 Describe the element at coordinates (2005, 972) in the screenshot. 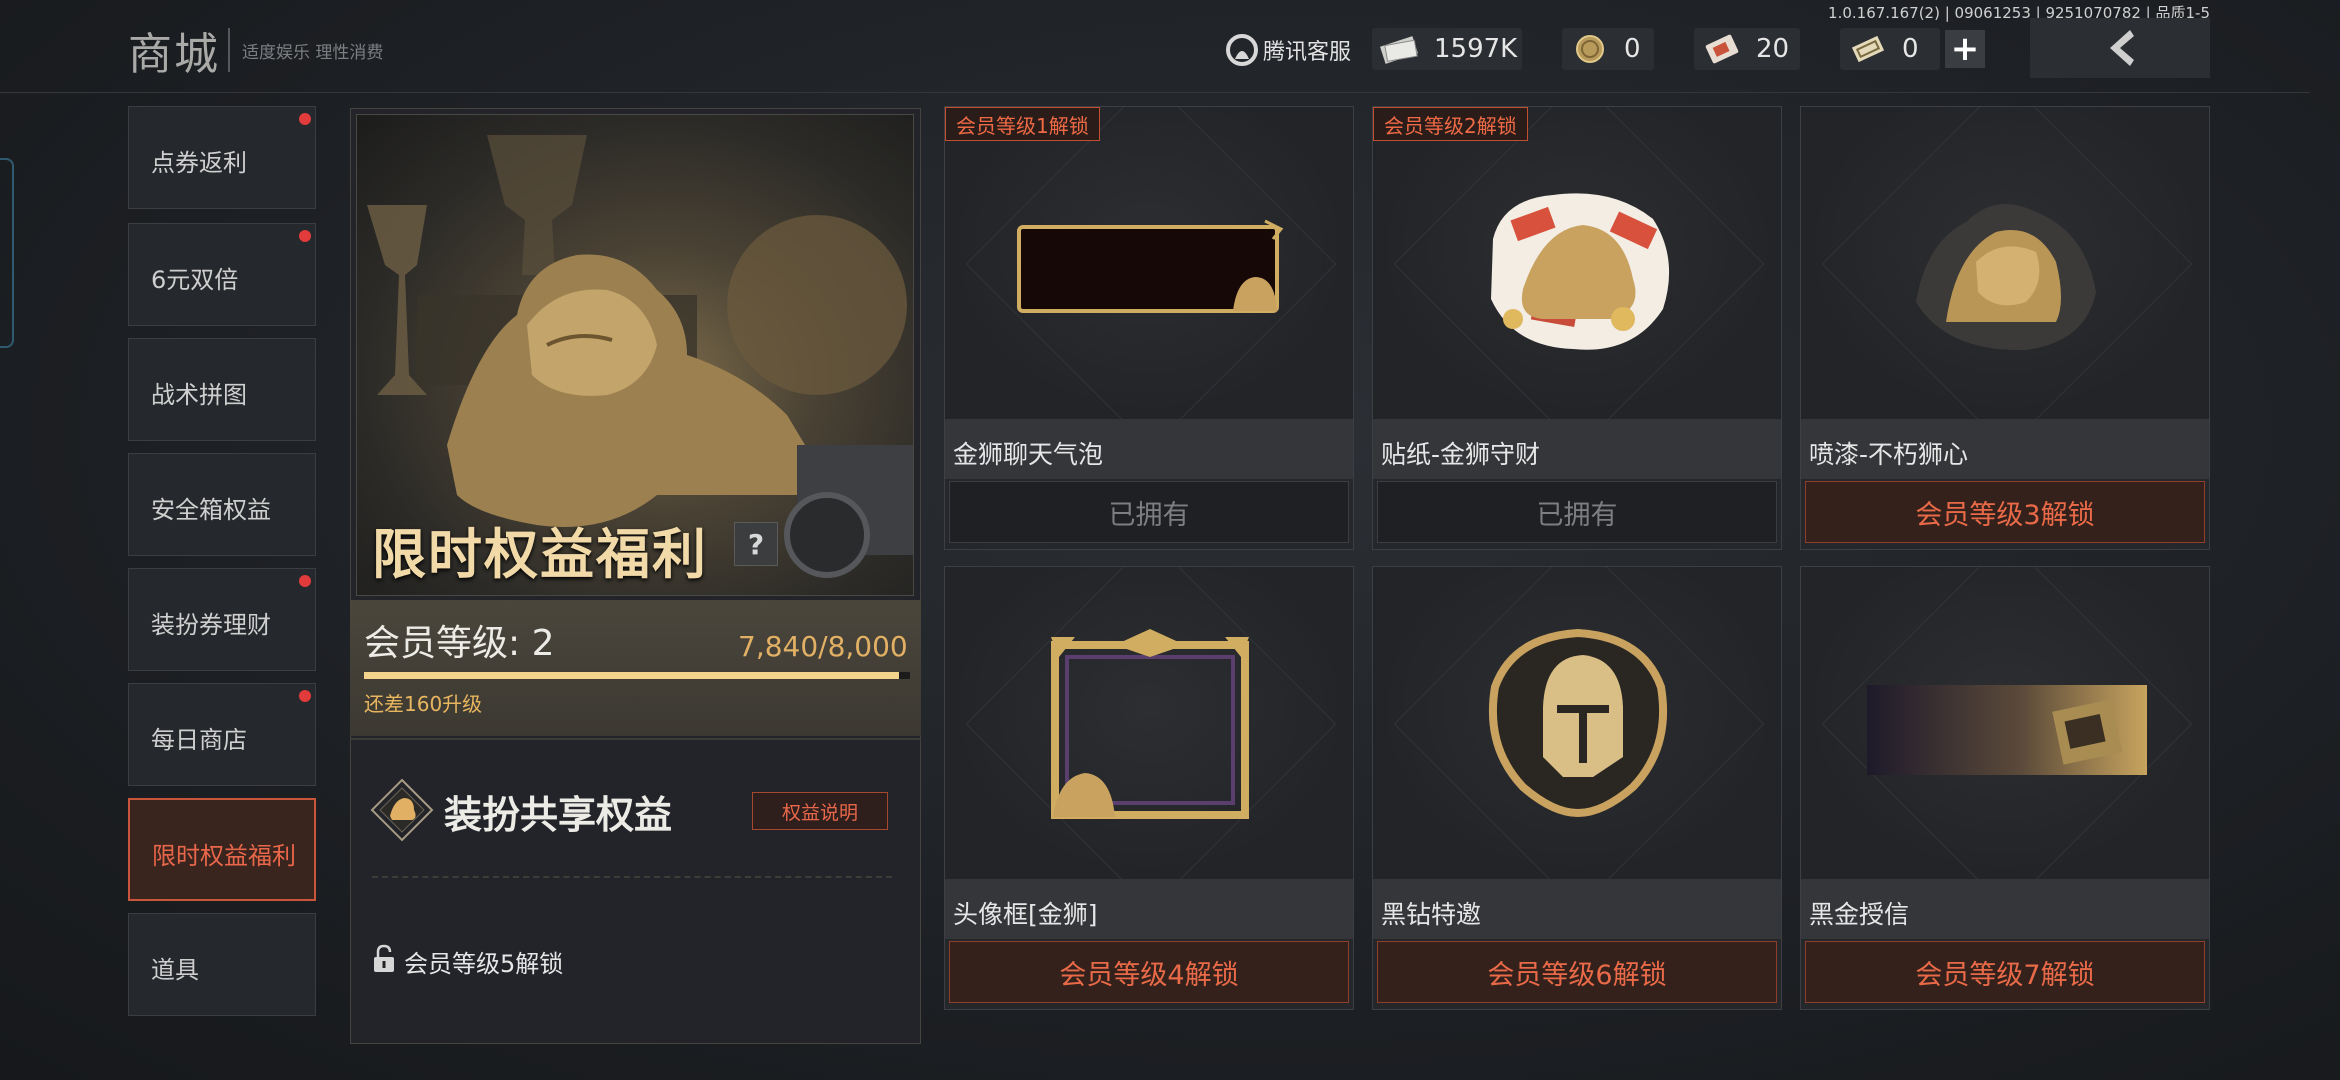

I see `unlock-level-7-button: 会员等级7解锁` at that location.